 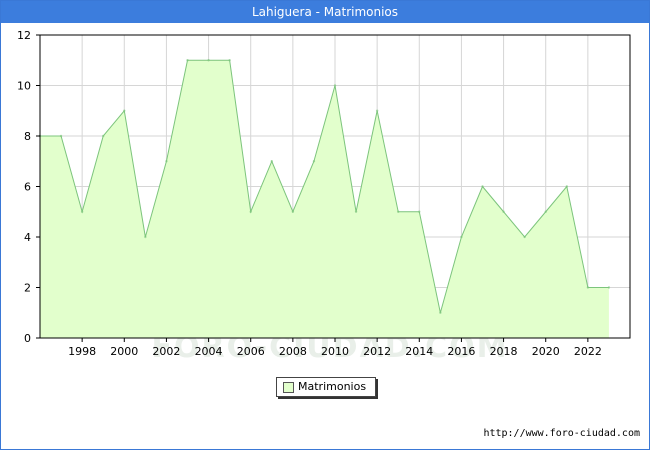 What do you see at coordinates (588, 351) in the screenshot?
I see `x-tick-label: 2022` at bounding box center [588, 351].